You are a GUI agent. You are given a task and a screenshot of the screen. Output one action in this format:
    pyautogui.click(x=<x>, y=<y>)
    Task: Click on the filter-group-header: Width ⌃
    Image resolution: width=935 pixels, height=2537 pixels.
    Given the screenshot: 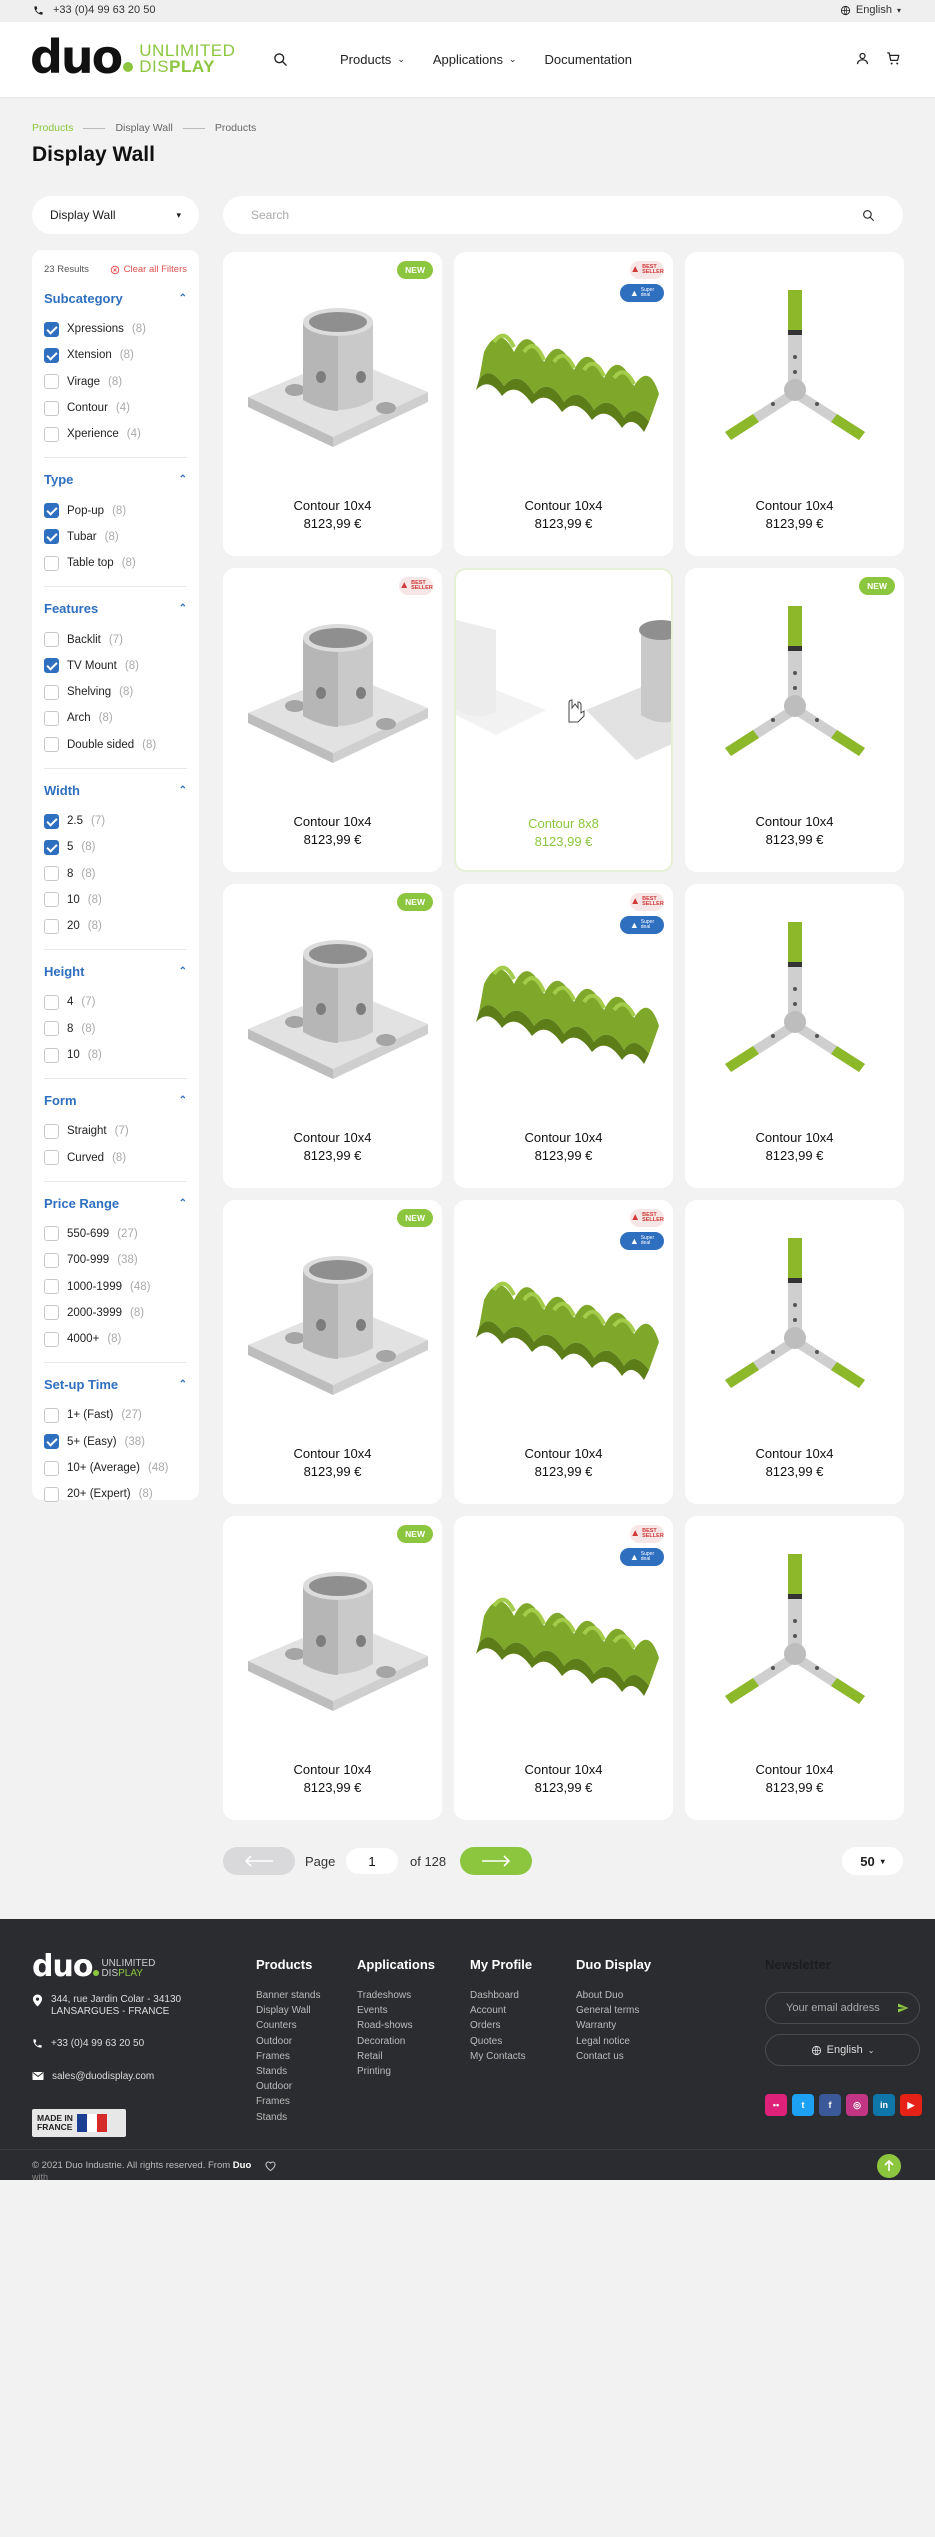 What is the action you would take?
    pyautogui.click(x=115, y=790)
    